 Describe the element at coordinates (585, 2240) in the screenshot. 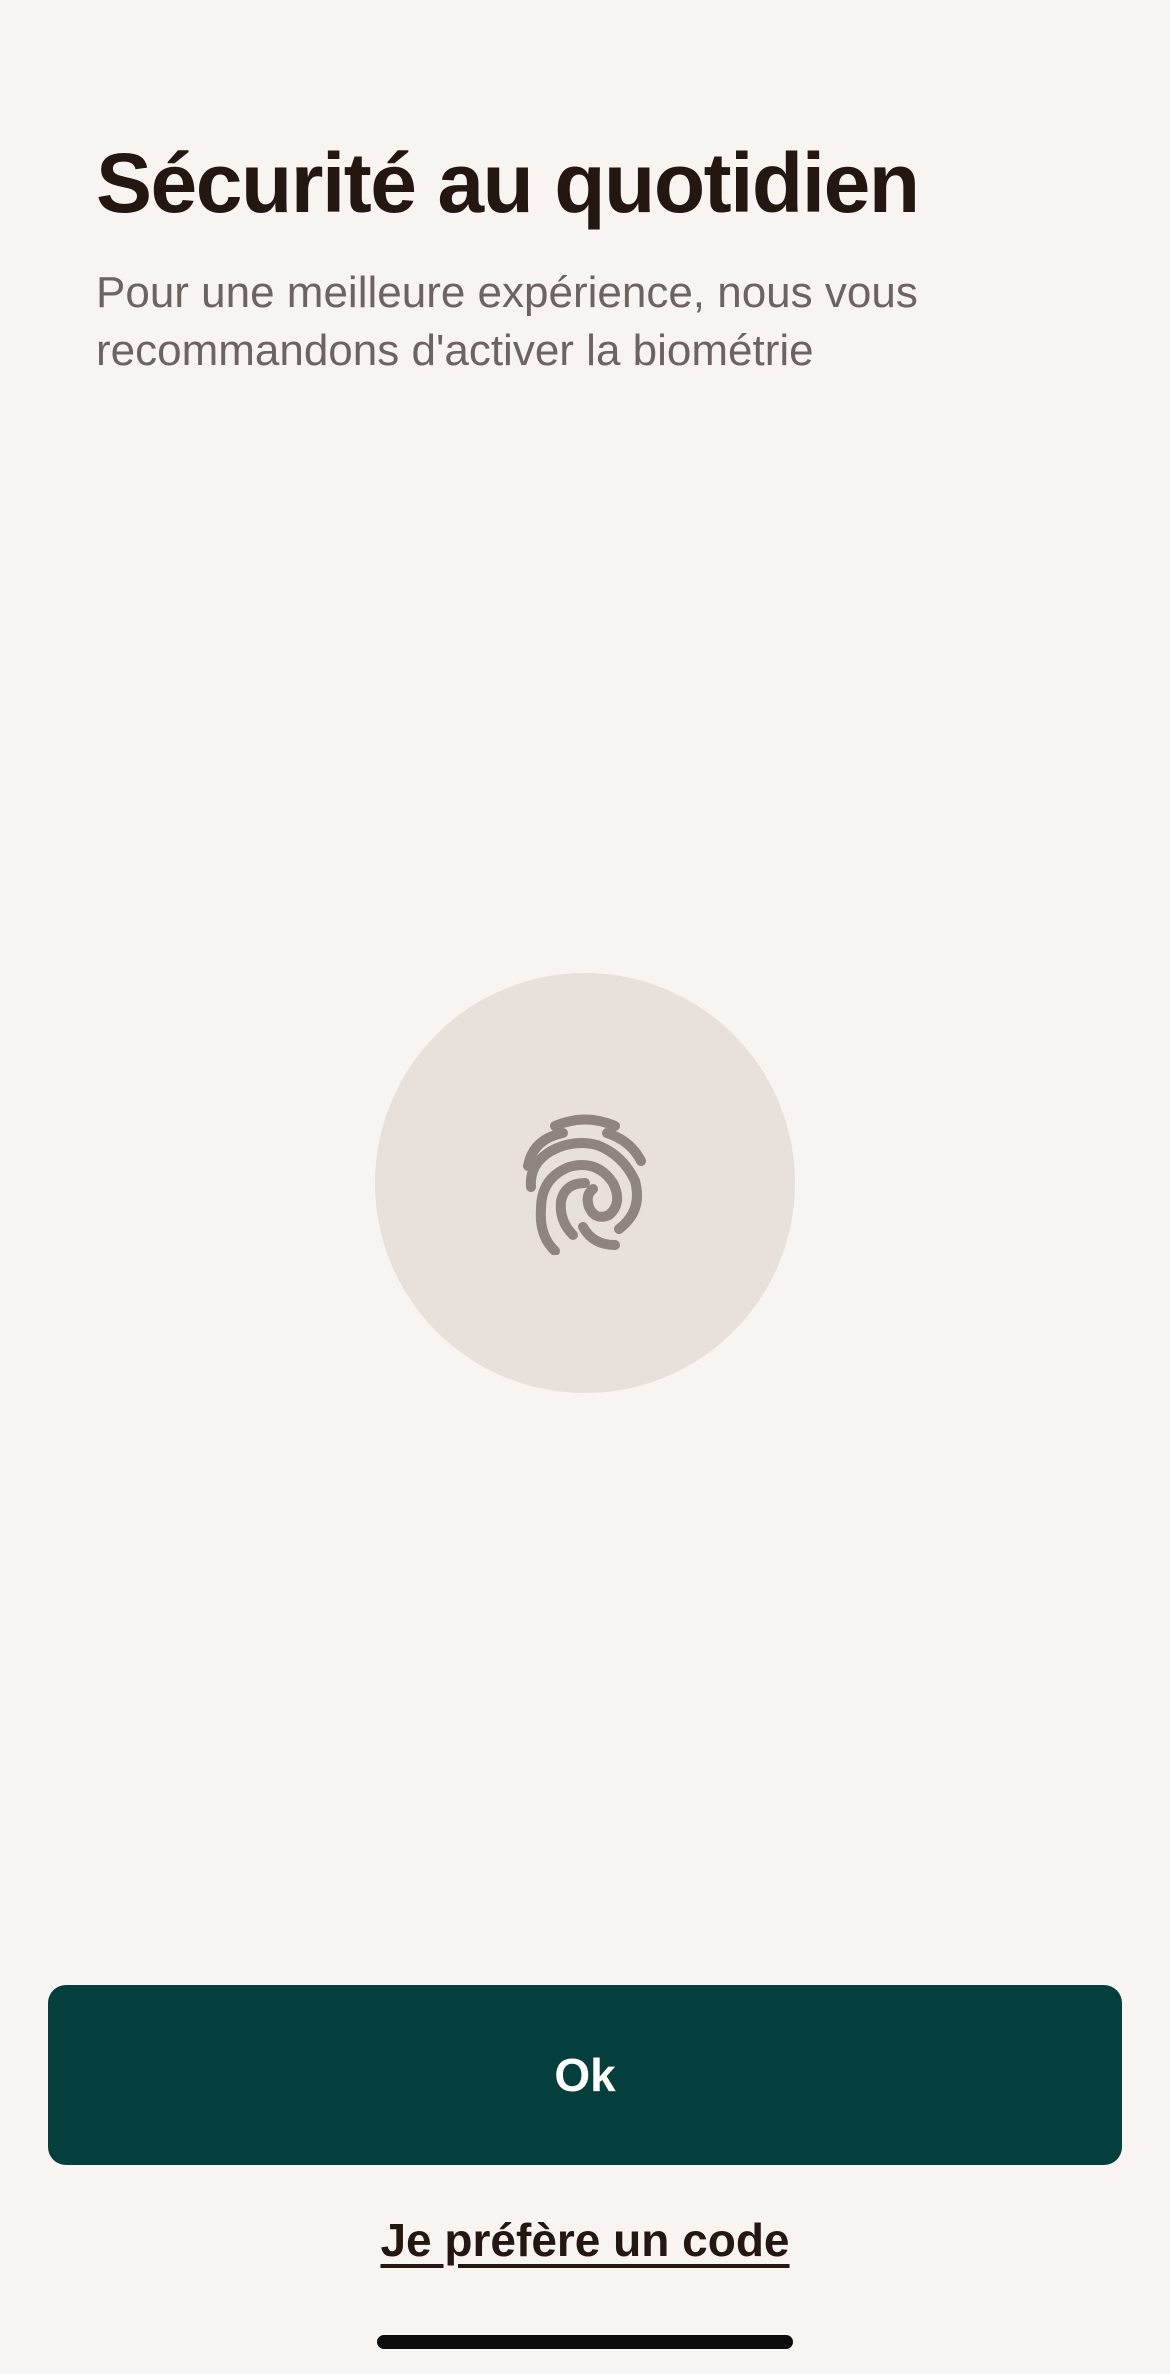

I see `prefer-code-link: Je préfère un code` at that location.